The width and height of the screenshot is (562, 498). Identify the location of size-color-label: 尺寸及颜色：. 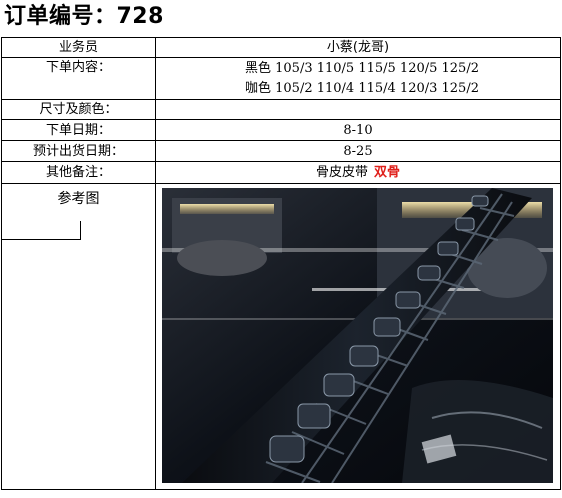
(78, 109).